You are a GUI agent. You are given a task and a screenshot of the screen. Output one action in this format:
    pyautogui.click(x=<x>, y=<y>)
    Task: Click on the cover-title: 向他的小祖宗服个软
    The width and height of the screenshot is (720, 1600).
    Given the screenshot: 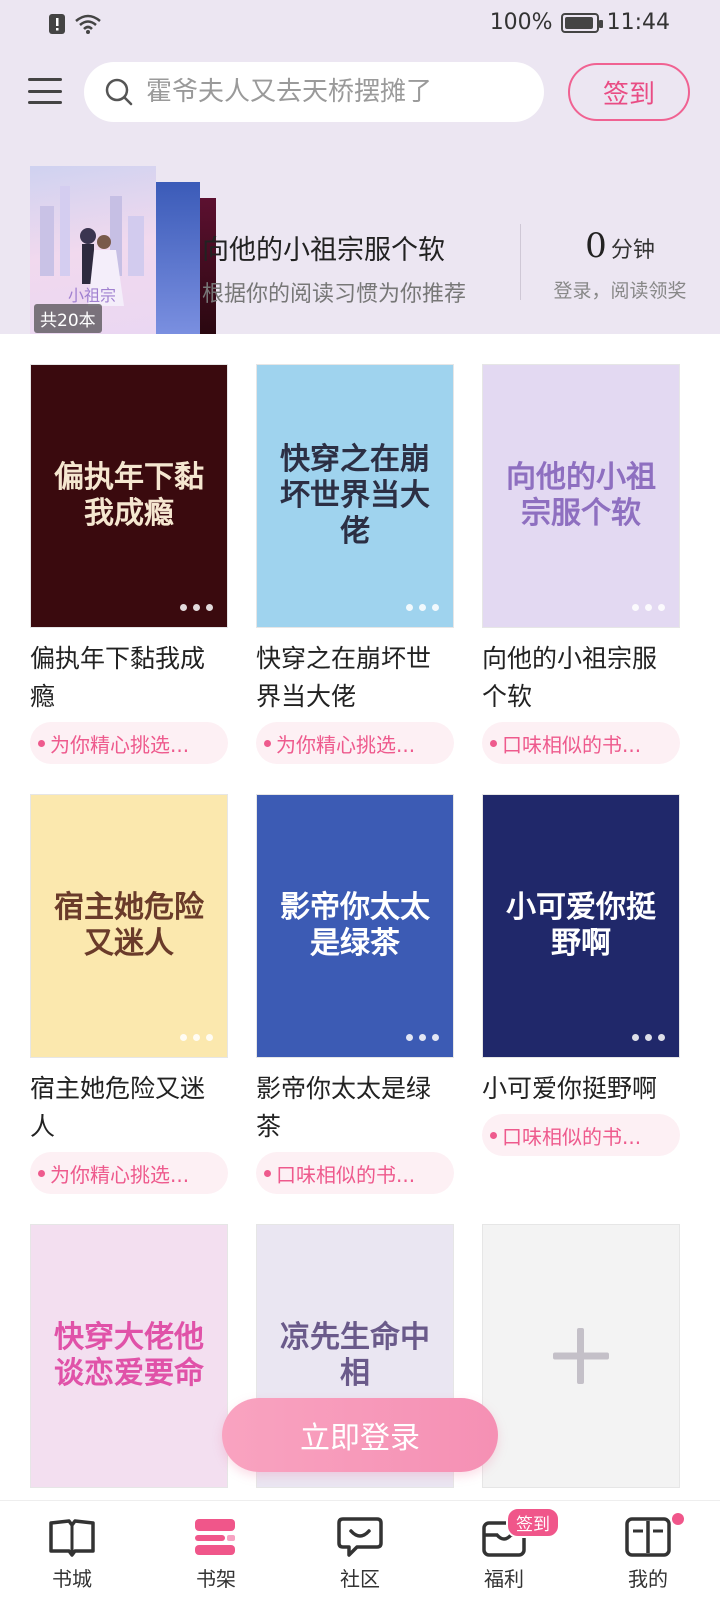 What is the action you would take?
    pyautogui.click(x=581, y=495)
    